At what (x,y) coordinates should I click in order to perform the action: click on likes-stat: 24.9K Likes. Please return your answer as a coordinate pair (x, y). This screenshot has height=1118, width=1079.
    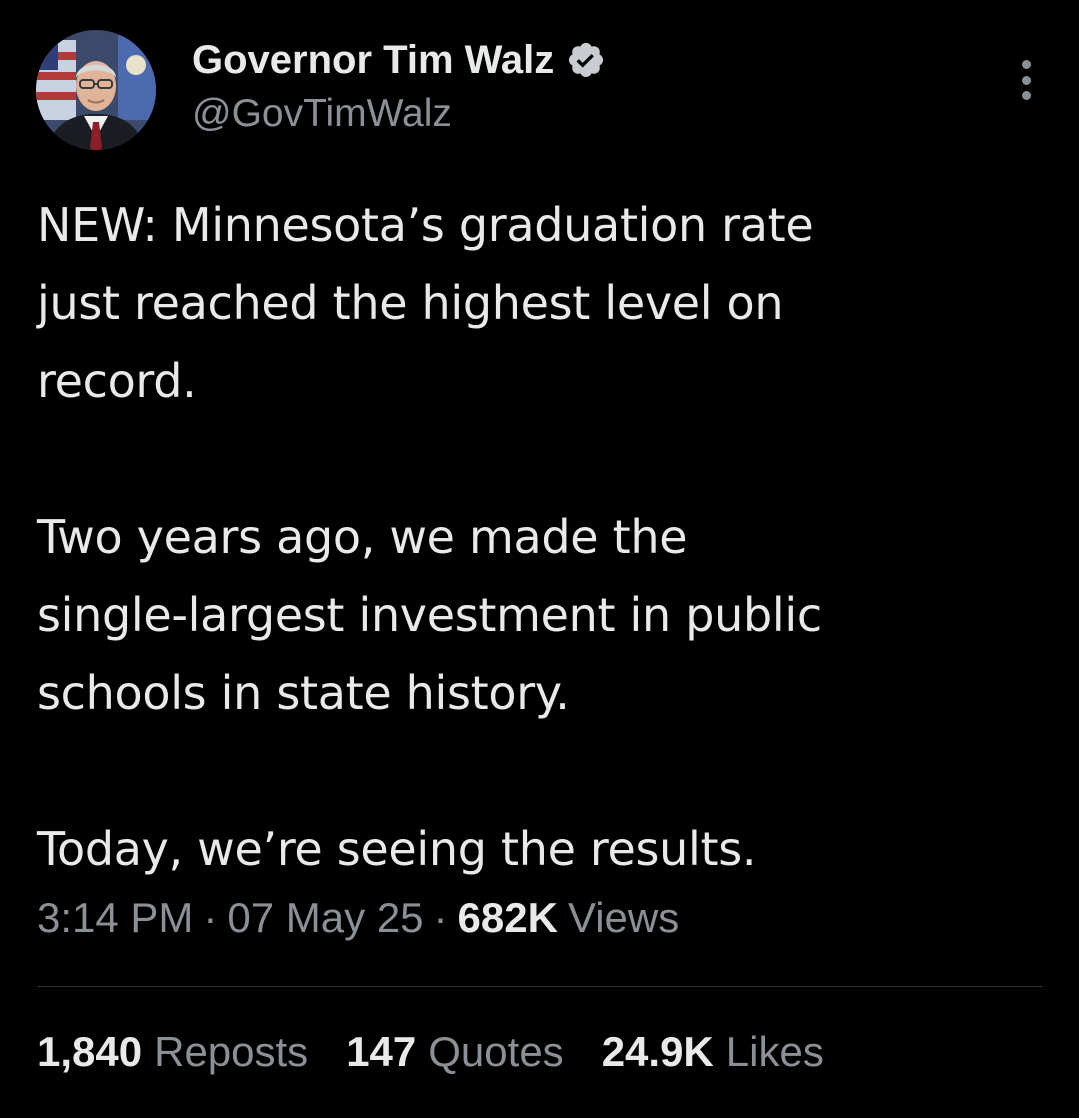
    Looking at the image, I should click on (713, 1052).